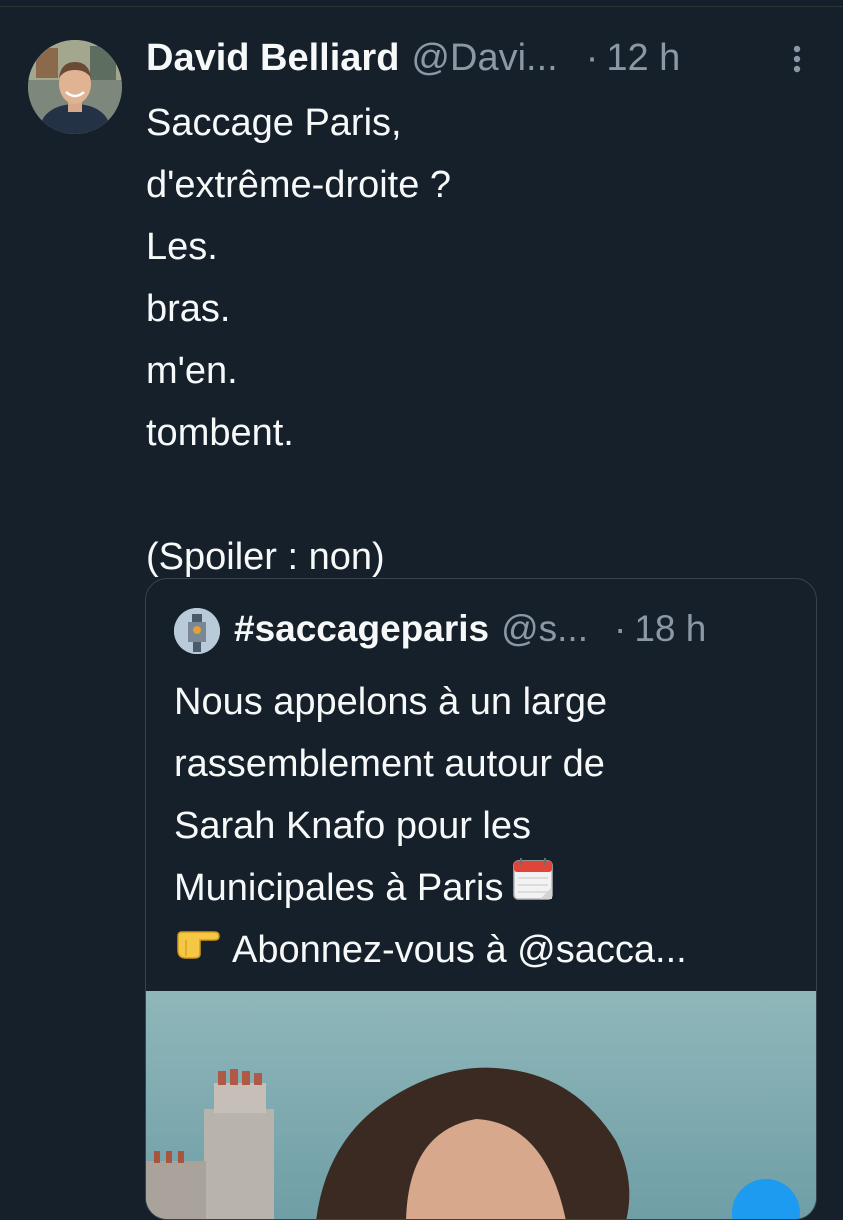 The height and width of the screenshot is (1220, 843). Describe the element at coordinates (389, 764) in the screenshot. I see `quoted-text-segment: rassemblement autour de` at that location.